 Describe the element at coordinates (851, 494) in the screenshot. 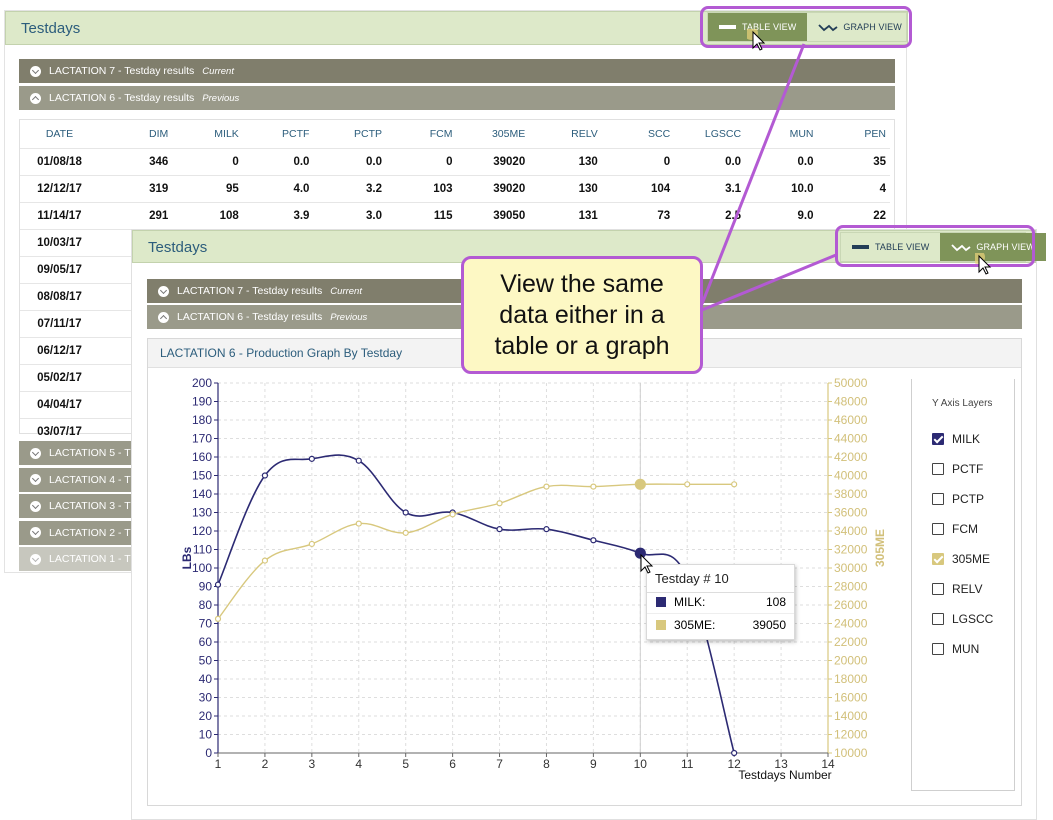

I see `y2-tick-label: 38000` at that location.